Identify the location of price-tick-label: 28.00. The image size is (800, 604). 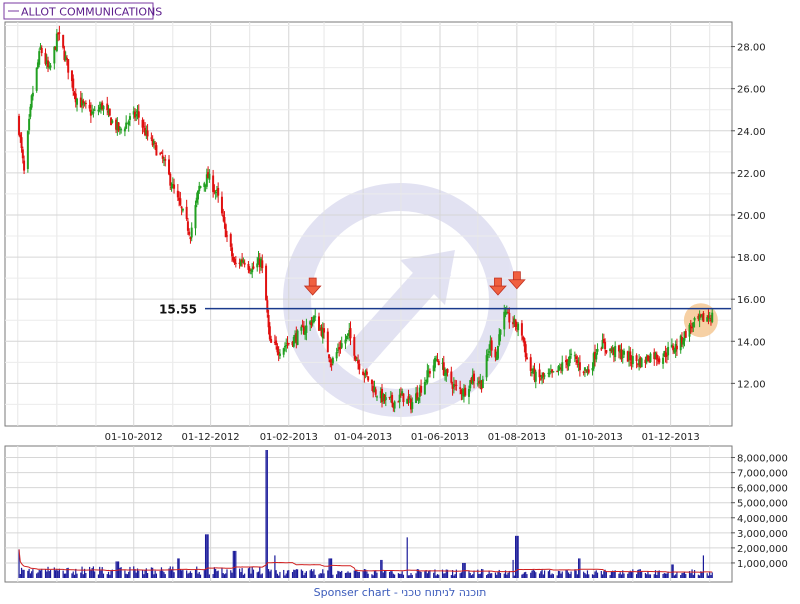
(751, 48).